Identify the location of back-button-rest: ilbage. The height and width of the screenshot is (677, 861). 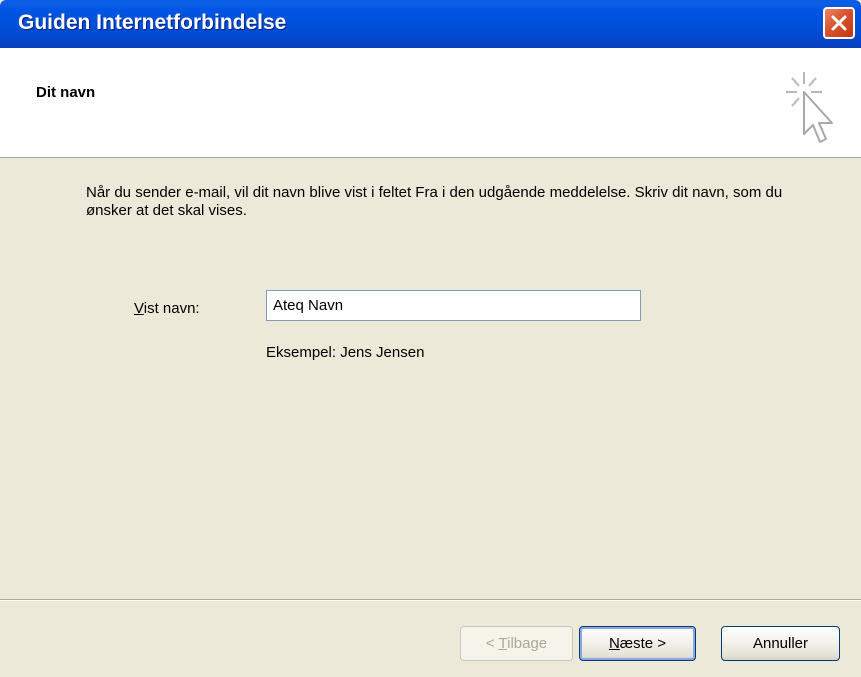
(527, 643).